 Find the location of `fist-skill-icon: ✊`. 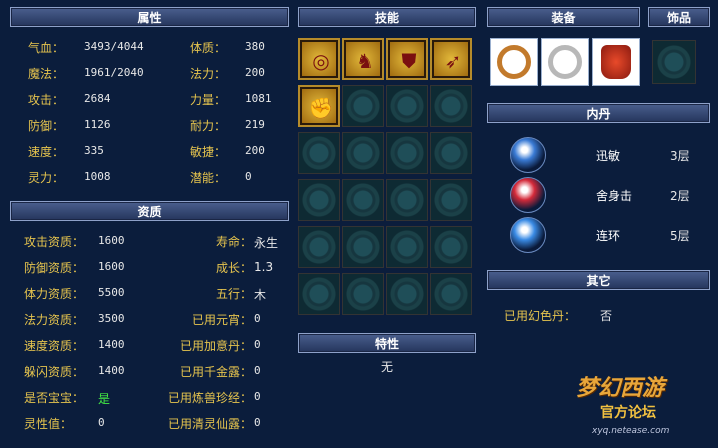

fist-skill-icon: ✊ is located at coordinates (319, 106).